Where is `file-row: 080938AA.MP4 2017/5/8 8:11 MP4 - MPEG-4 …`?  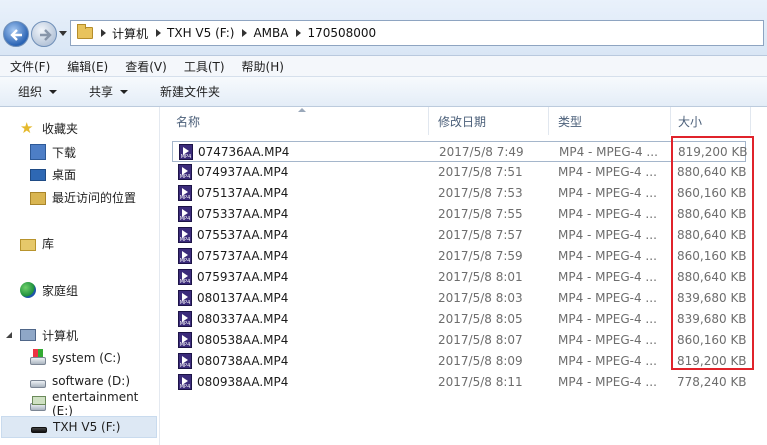
file-row: 080938AA.MP4 2017/5/8 8:11 MP4 - MPEG-4 … is located at coordinates (459, 382).